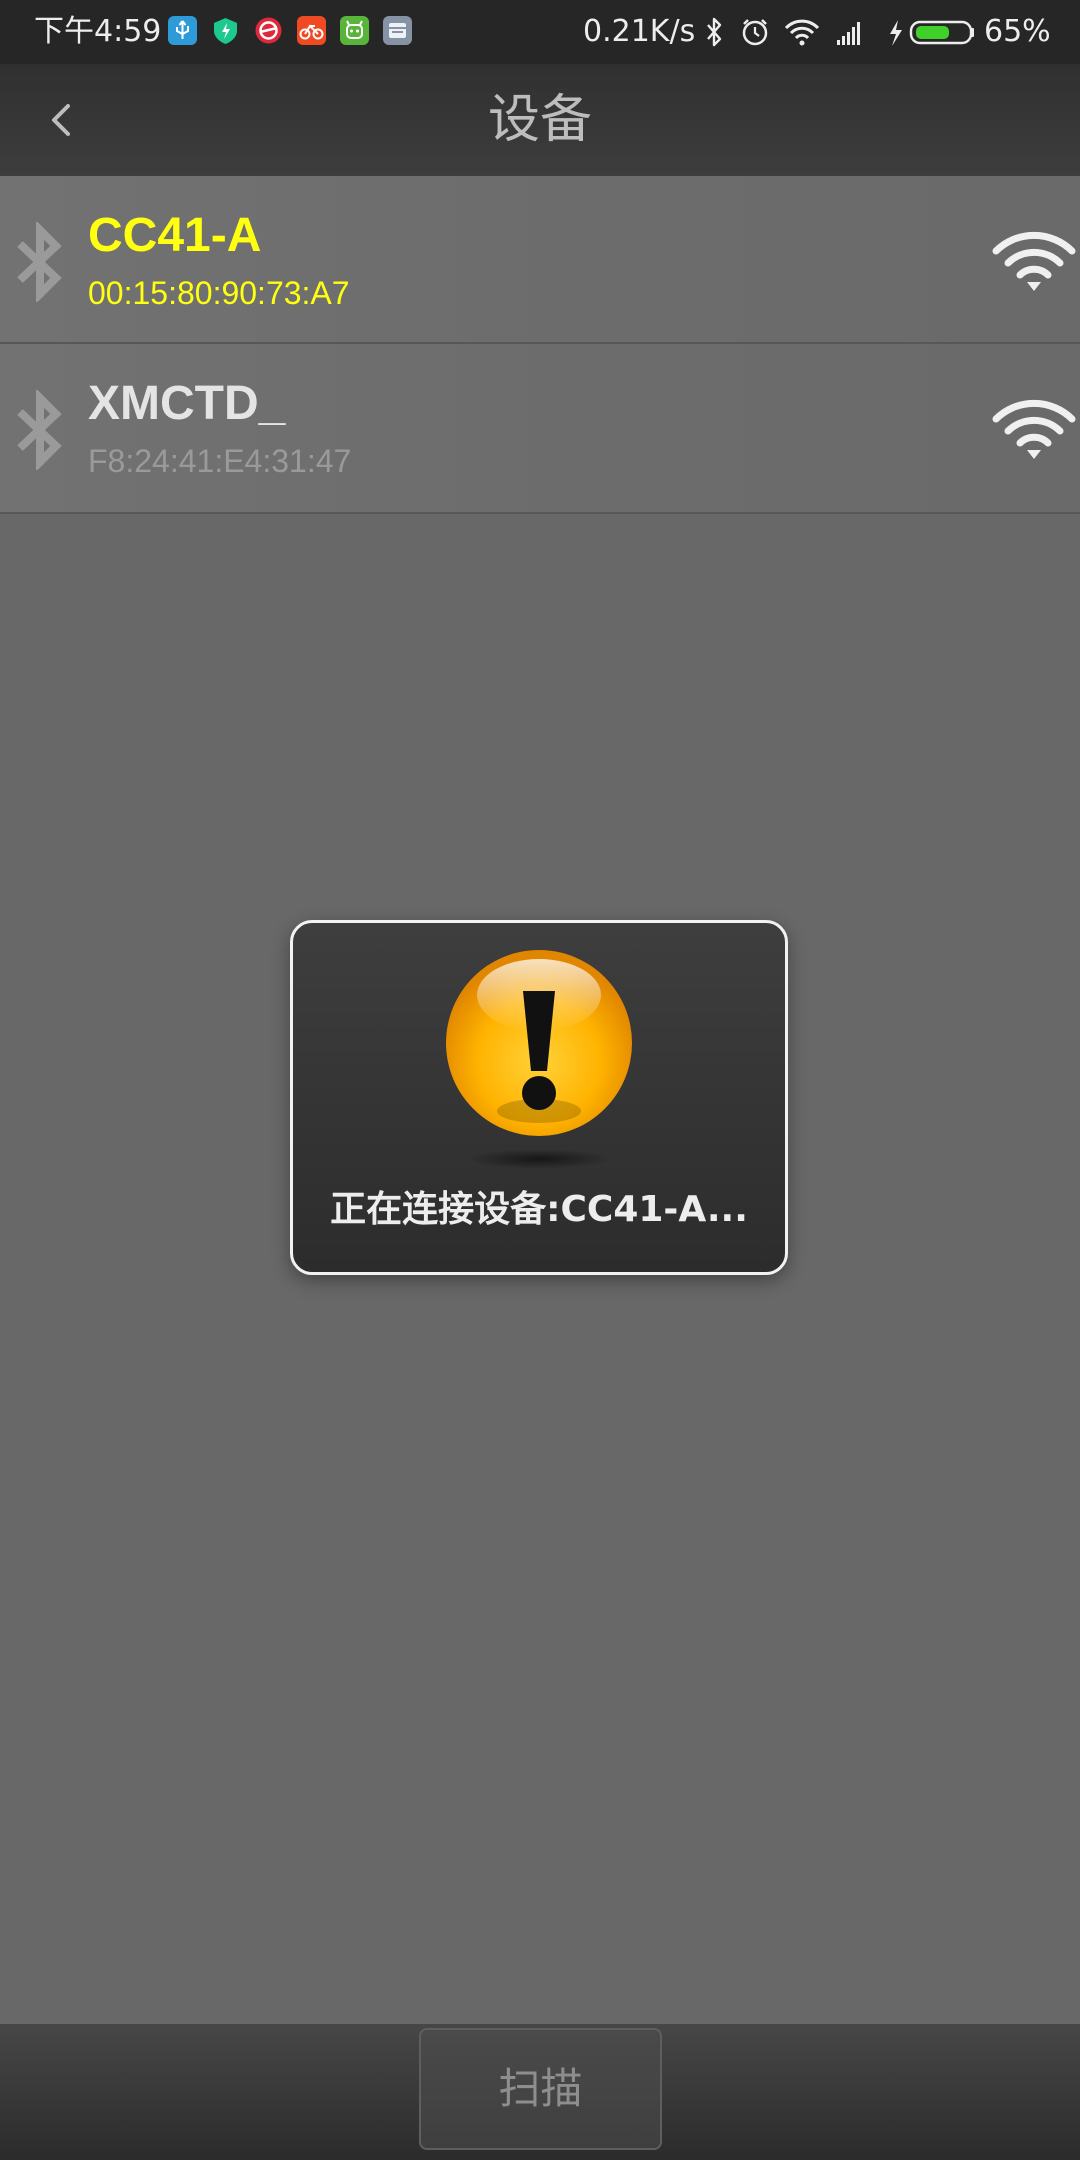 The image size is (1080, 2160). Describe the element at coordinates (220, 461) in the screenshot. I see `device-address: F8:24:41:E4:31:47` at that location.